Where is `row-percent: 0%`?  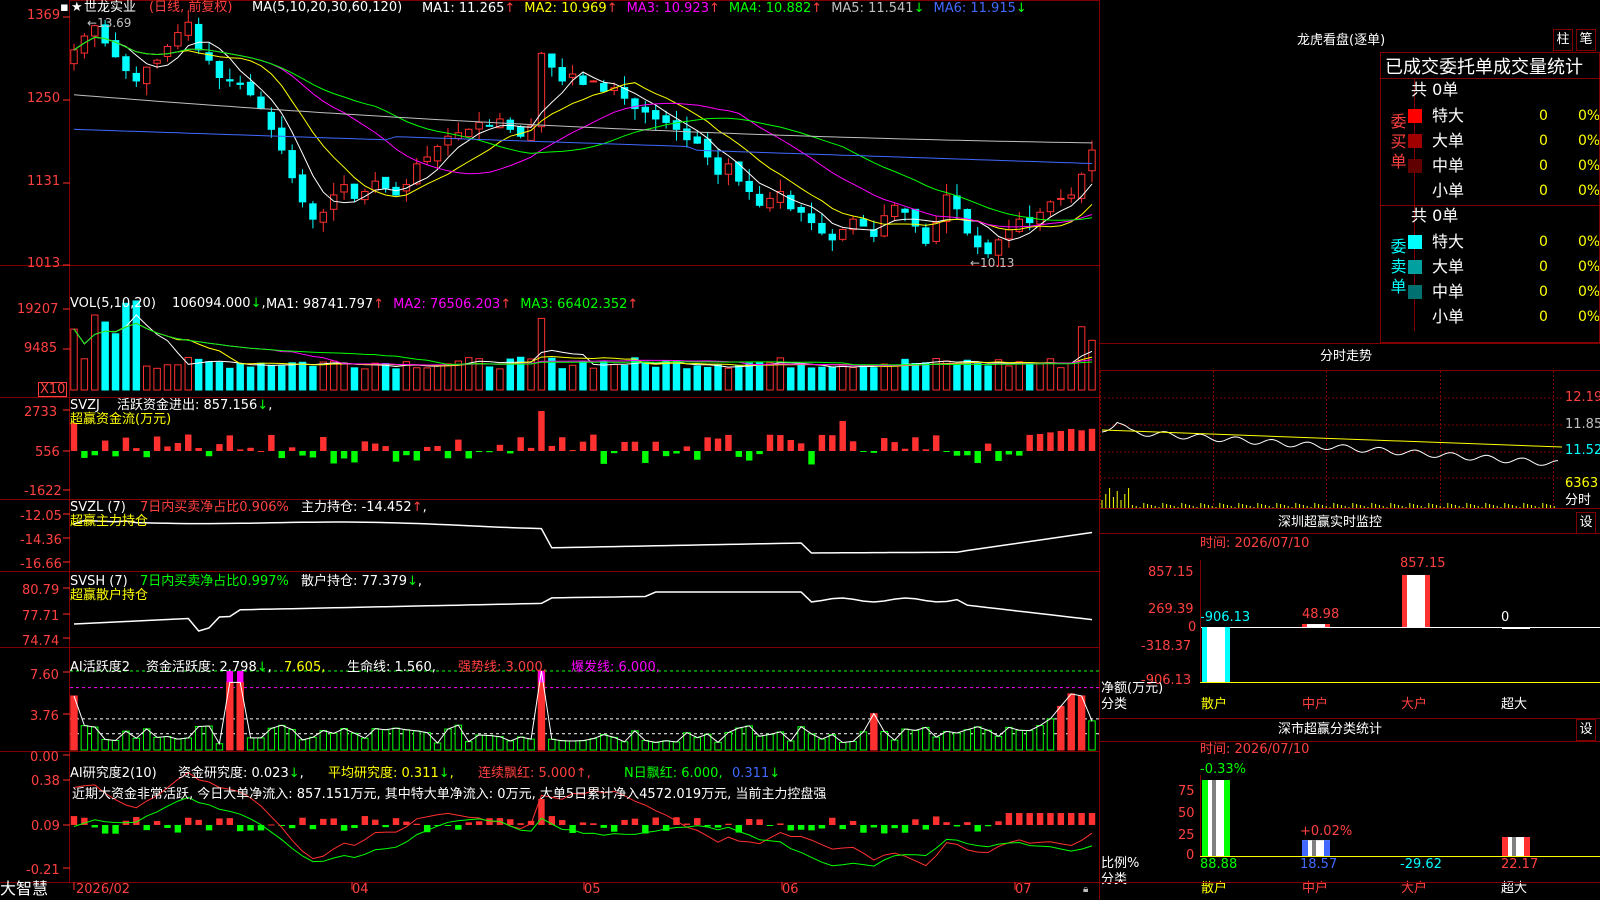
row-percent: 0% is located at coordinates (1589, 116).